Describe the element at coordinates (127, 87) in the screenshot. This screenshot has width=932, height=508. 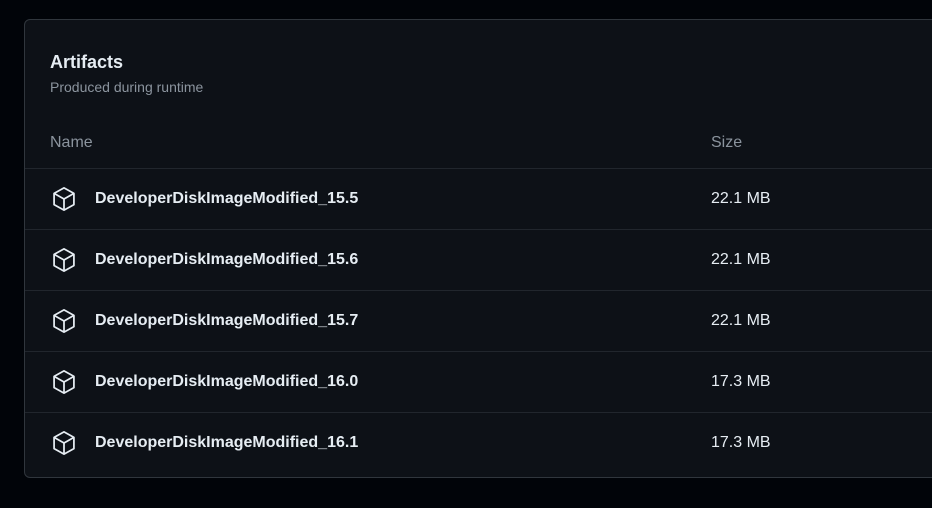
I see `artifacts-subtitle: Produced during runtime` at that location.